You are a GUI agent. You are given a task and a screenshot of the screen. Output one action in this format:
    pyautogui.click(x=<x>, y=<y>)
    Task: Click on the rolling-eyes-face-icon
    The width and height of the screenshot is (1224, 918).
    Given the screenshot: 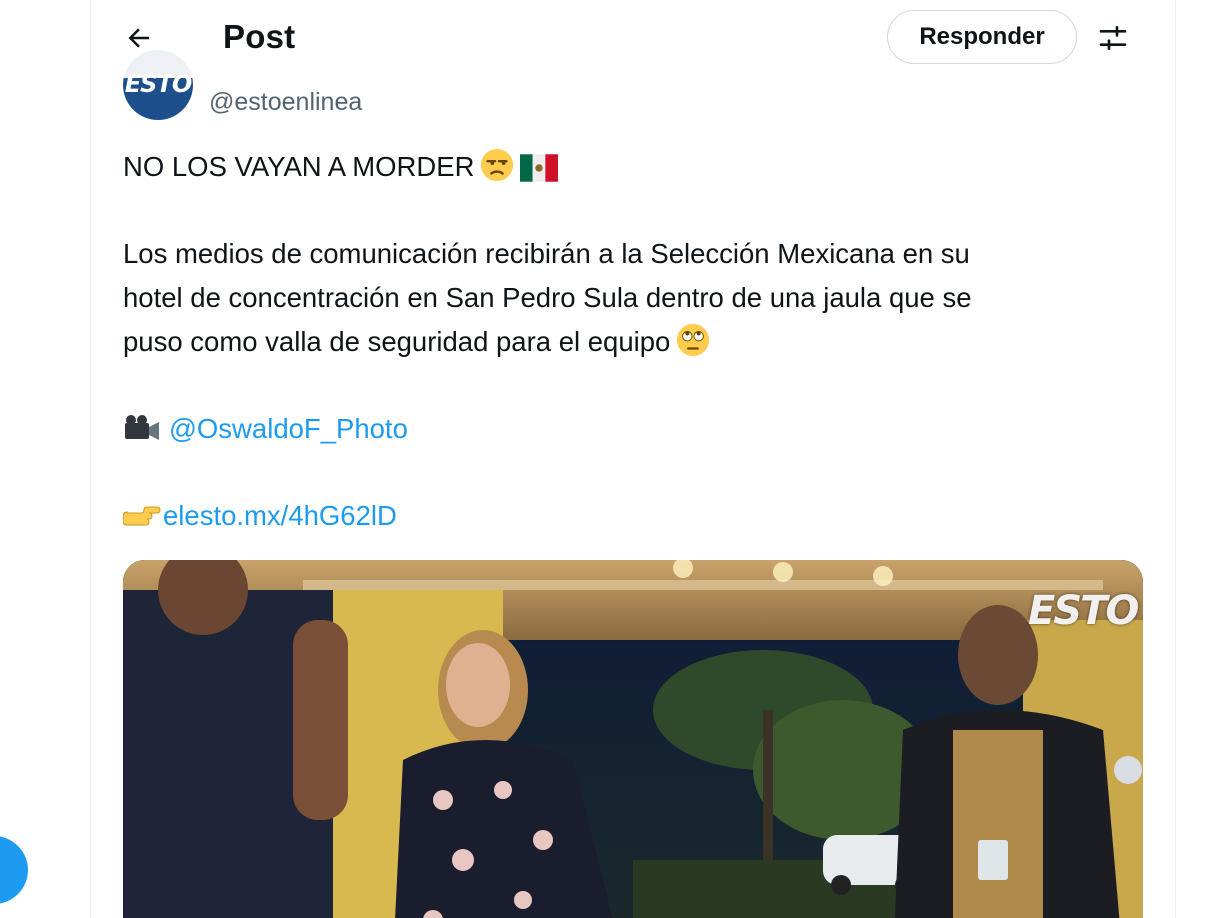 What is the action you would take?
    pyautogui.click(x=693, y=346)
    